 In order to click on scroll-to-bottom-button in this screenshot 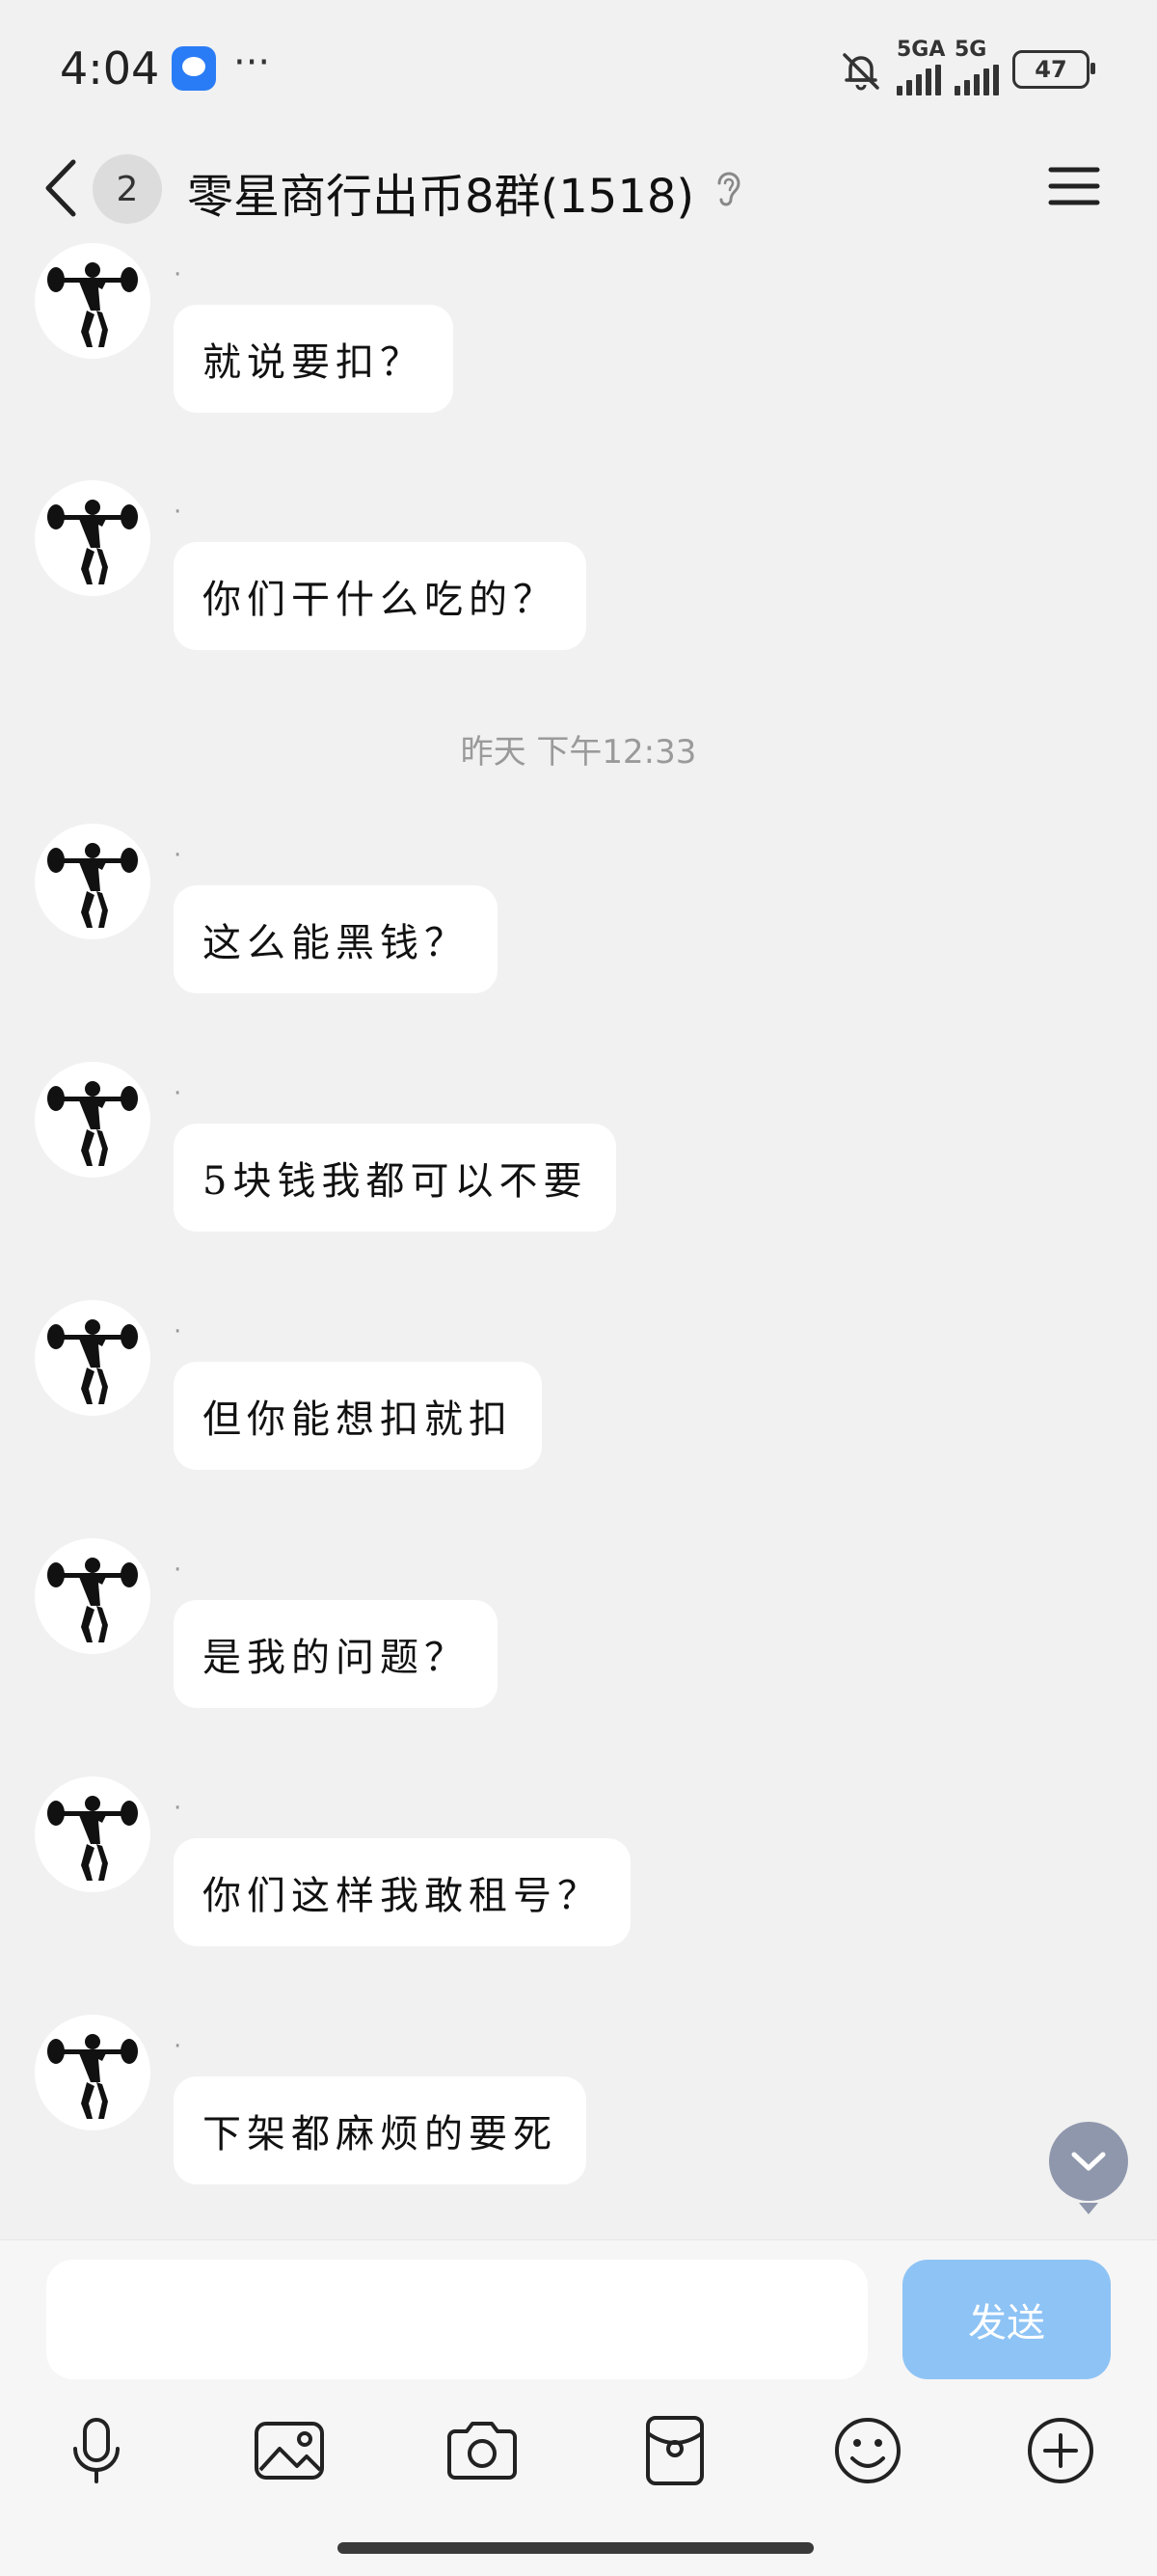, I will do `click(1088, 2168)`.